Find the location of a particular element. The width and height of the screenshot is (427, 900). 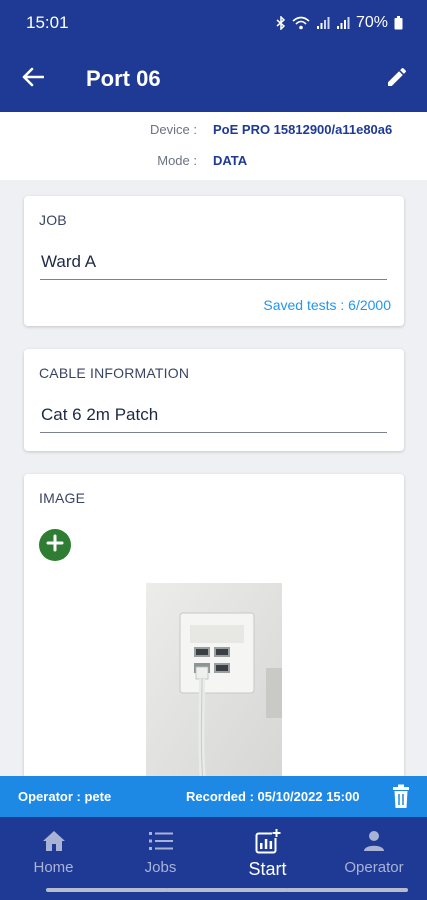

device-row: Device : PoE PRO 15812900/a11e80a6 is located at coordinates (213, 132).